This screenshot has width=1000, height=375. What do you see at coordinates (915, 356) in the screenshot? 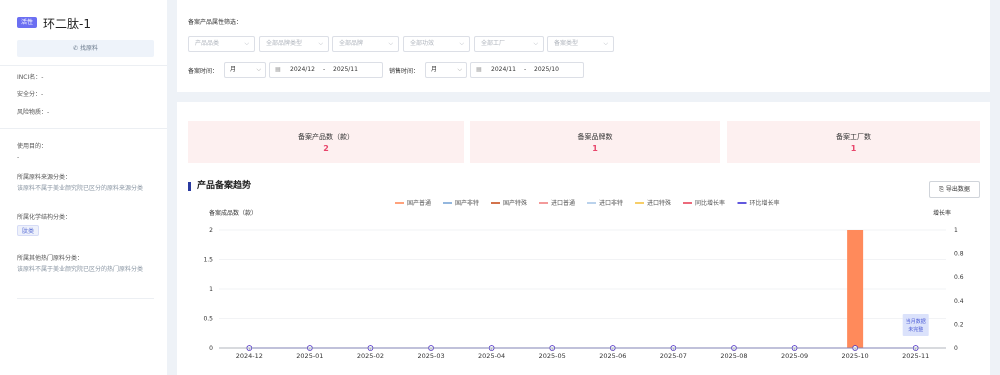
I see `x-tick-label: 2025-11` at bounding box center [915, 356].